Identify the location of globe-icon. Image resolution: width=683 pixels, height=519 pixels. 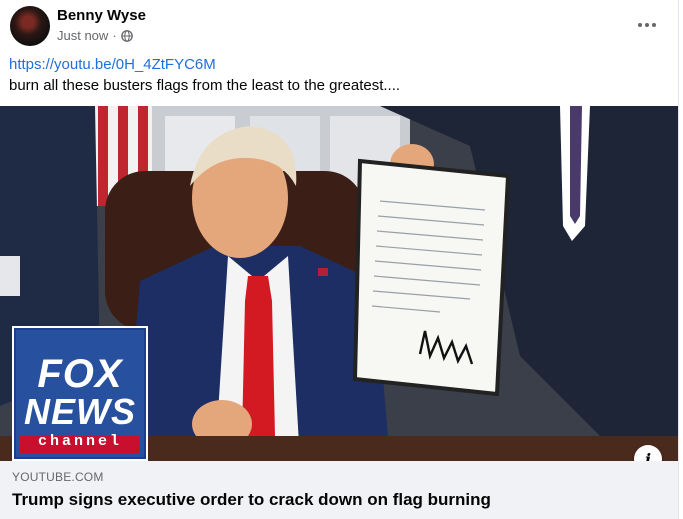
(126, 35).